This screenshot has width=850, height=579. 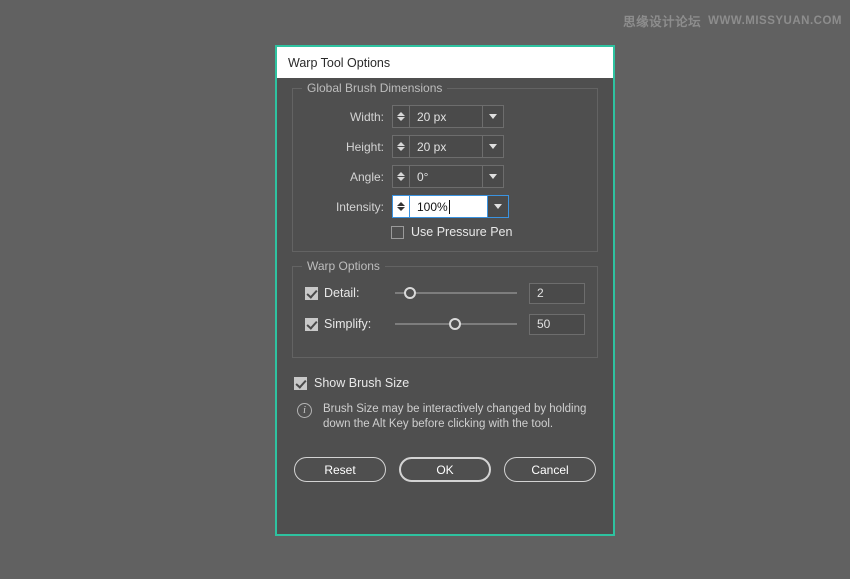 What do you see at coordinates (462, 232) in the screenshot?
I see `label-use-pressure-pen: Use Pressure Pen` at bounding box center [462, 232].